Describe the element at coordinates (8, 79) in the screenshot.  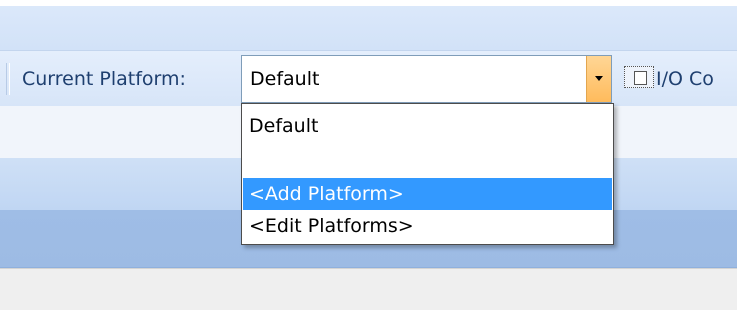
I see `toolbar-grip` at that location.